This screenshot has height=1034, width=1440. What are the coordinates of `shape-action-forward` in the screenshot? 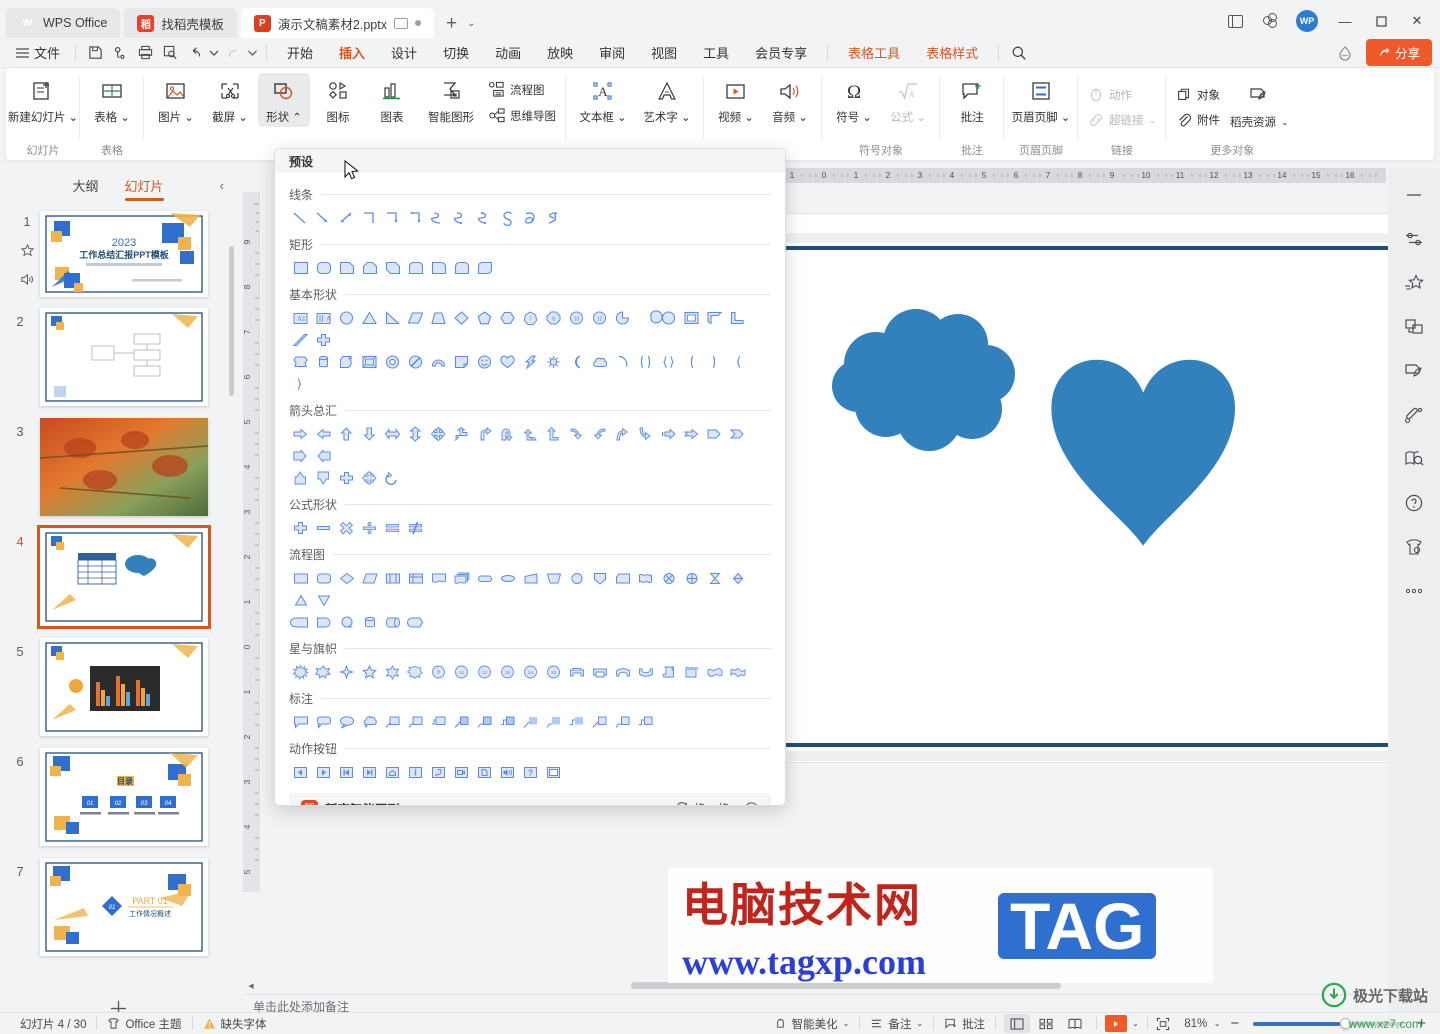 It's located at (323, 772).